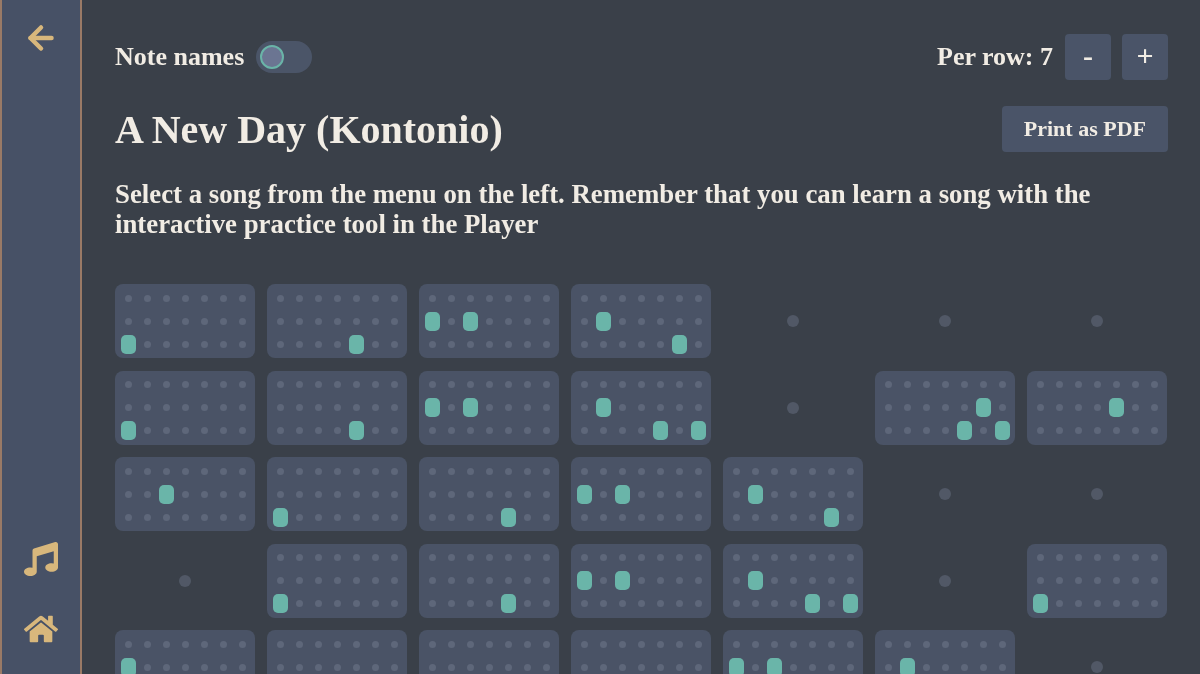  Describe the element at coordinates (1145, 57) in the screenshot. I see `step-button: +` at that location.